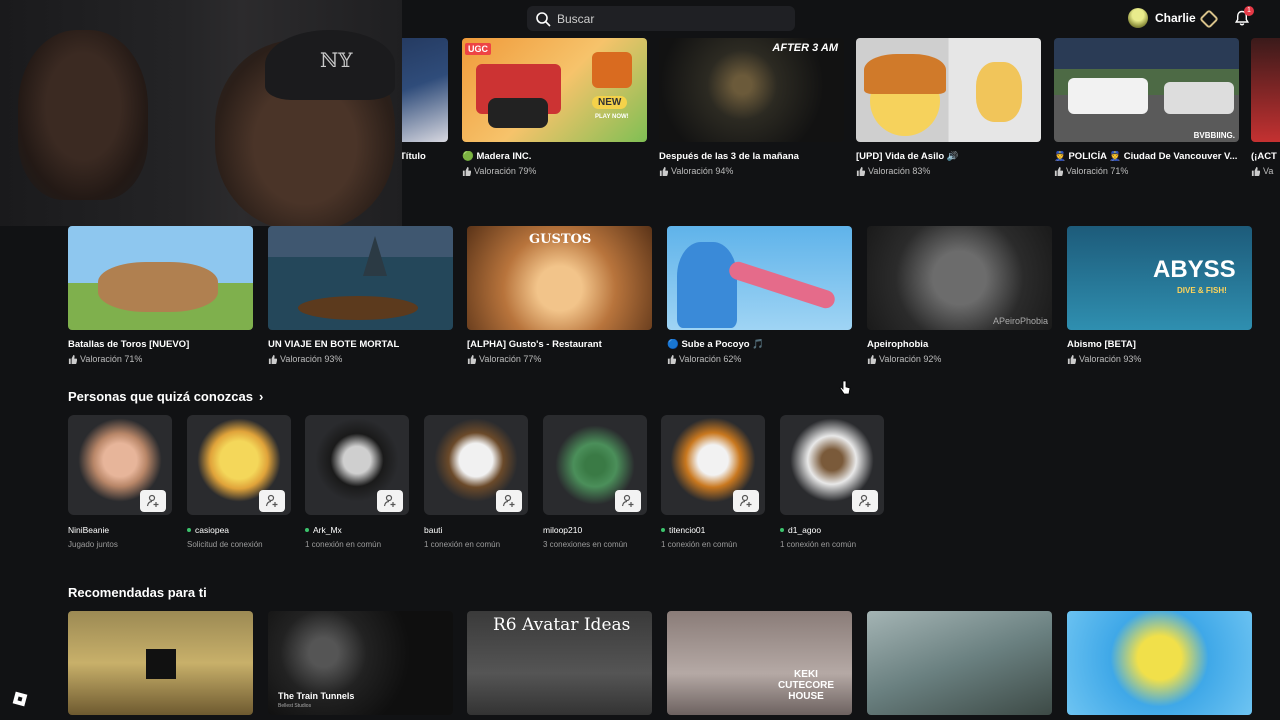 Image resolution: width=1280 pixels, height=720 pixels. Describe the element at coordinates (1159, 278) in the screenshot. I see `game-thumbnail: ABYSS DIVE & FISH!` at that location.